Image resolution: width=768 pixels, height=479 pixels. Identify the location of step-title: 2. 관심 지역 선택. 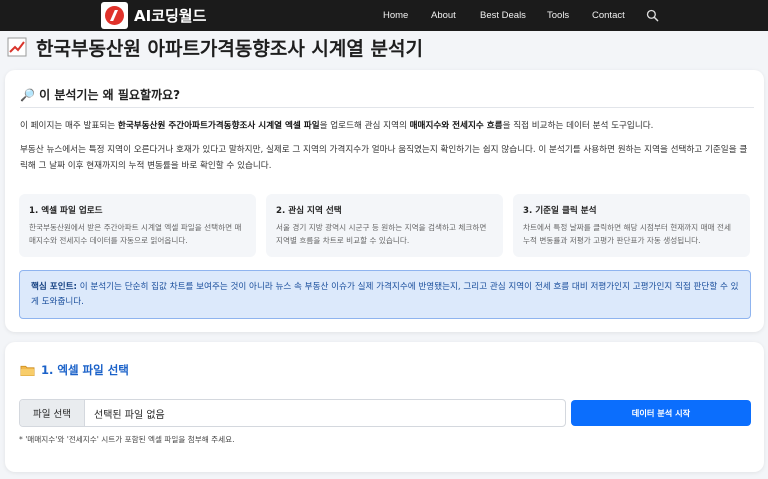
(309, 211).